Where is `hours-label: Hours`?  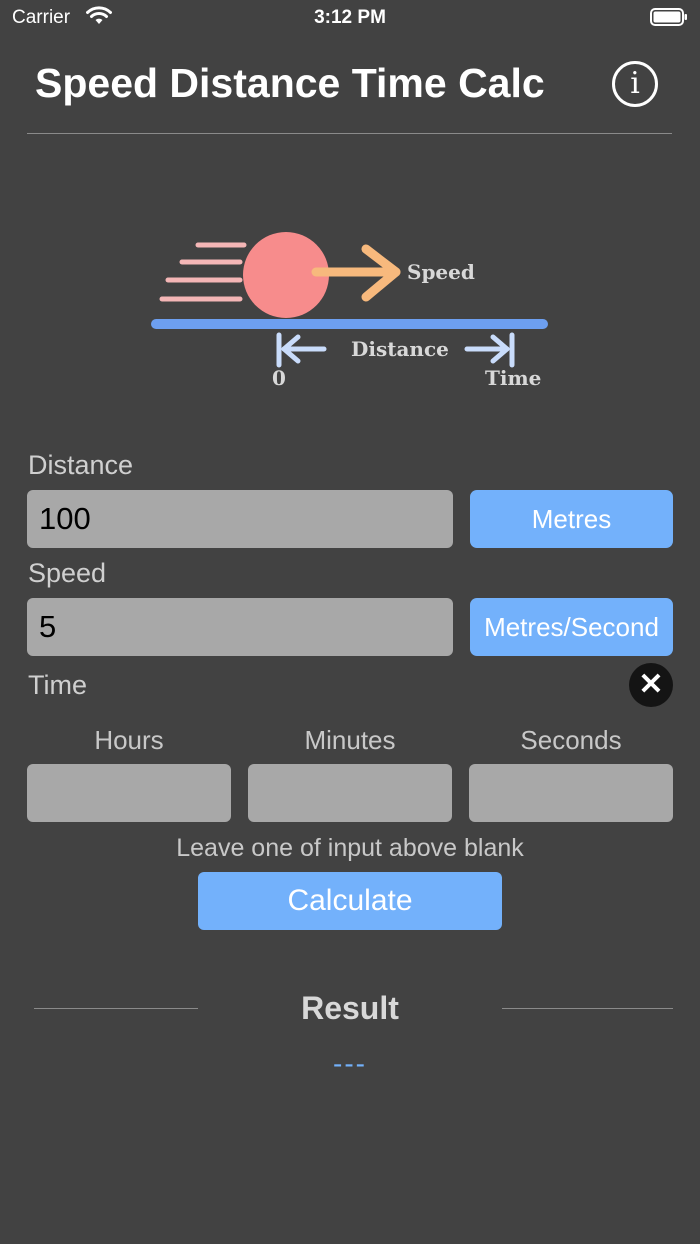
hours-label: Hours is located at coordinates (129, 740).